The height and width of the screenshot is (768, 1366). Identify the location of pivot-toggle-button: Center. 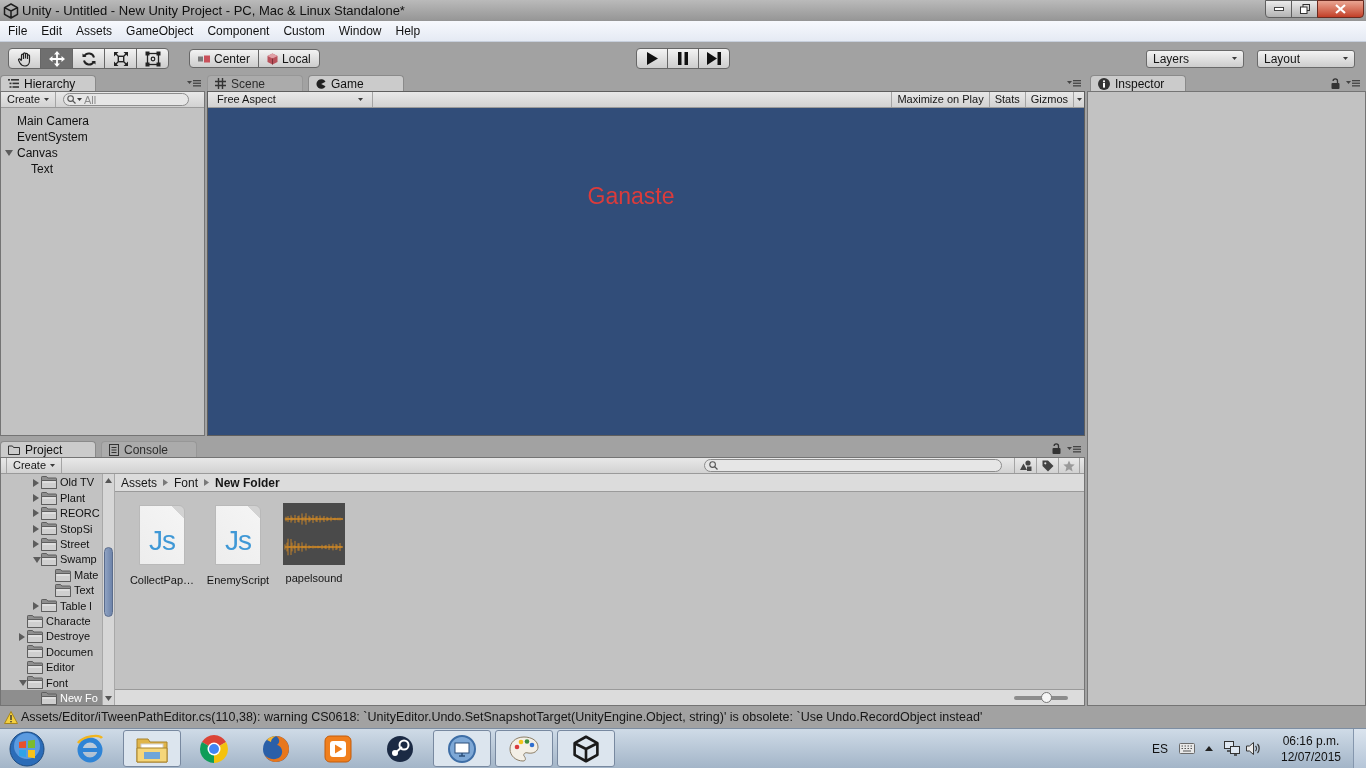
(224, 58).